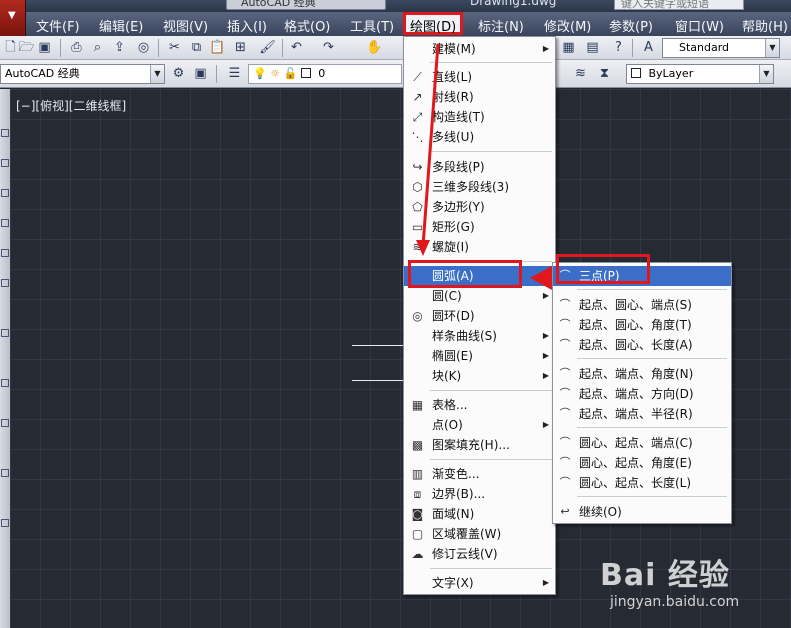 The image size is (791, 628). Describe the element at coordinates (479, 514) in the screenshot. I see `menu-item-region: ◙ 面域(N)` at that location.